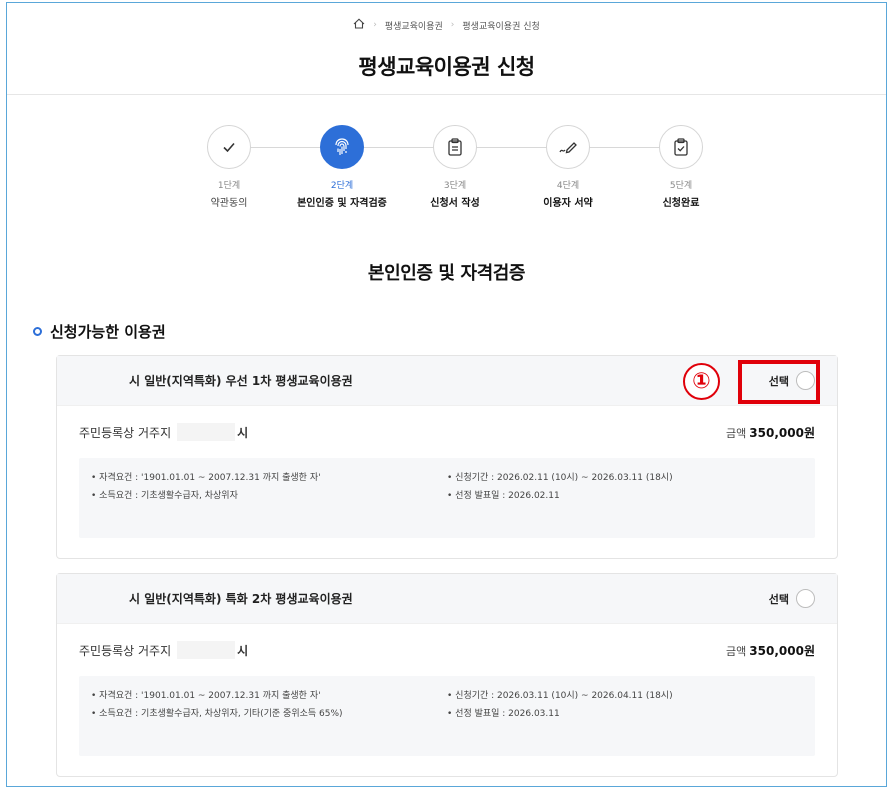  Describe the element at coordinates (414, 25) in the screenshot. I see `breadcrumb-item: 평생교육이용권` at that location.